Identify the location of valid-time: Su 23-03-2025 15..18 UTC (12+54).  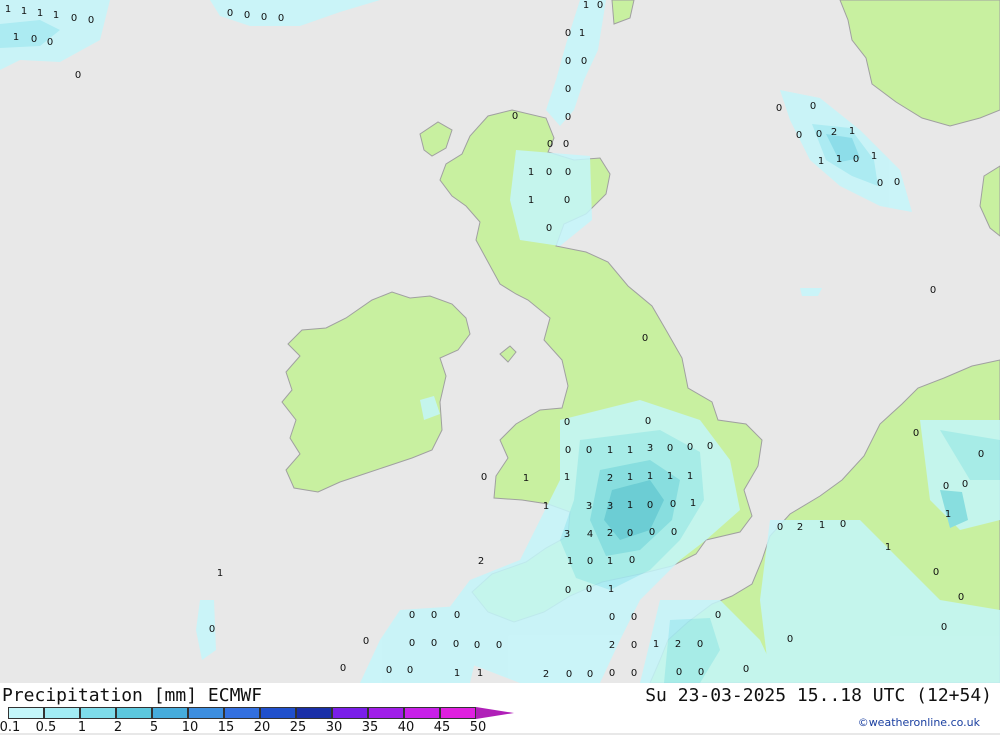
(818, 695).